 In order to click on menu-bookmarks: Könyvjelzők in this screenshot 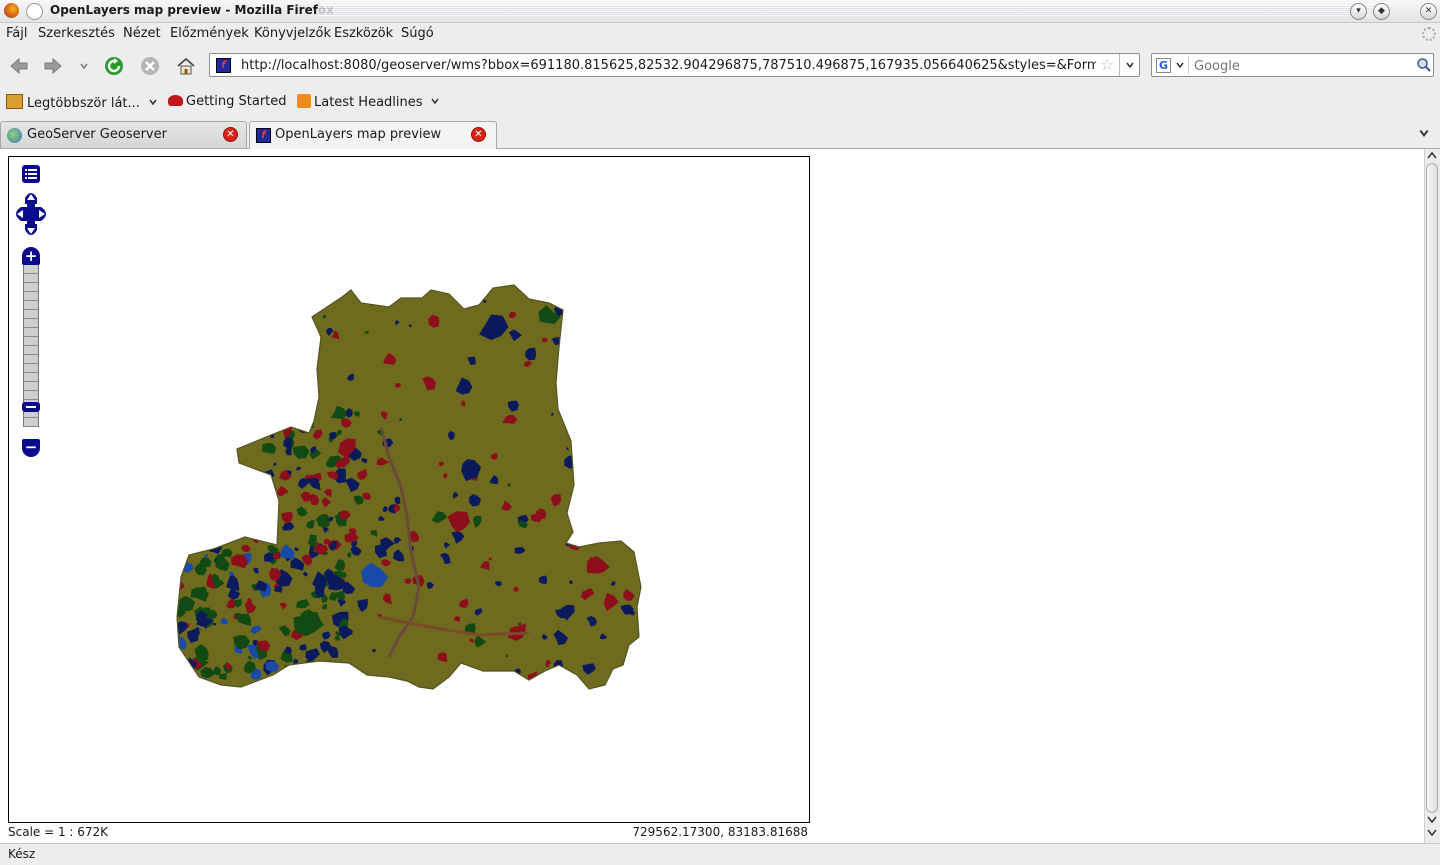, I will do `click(292, 33)`.